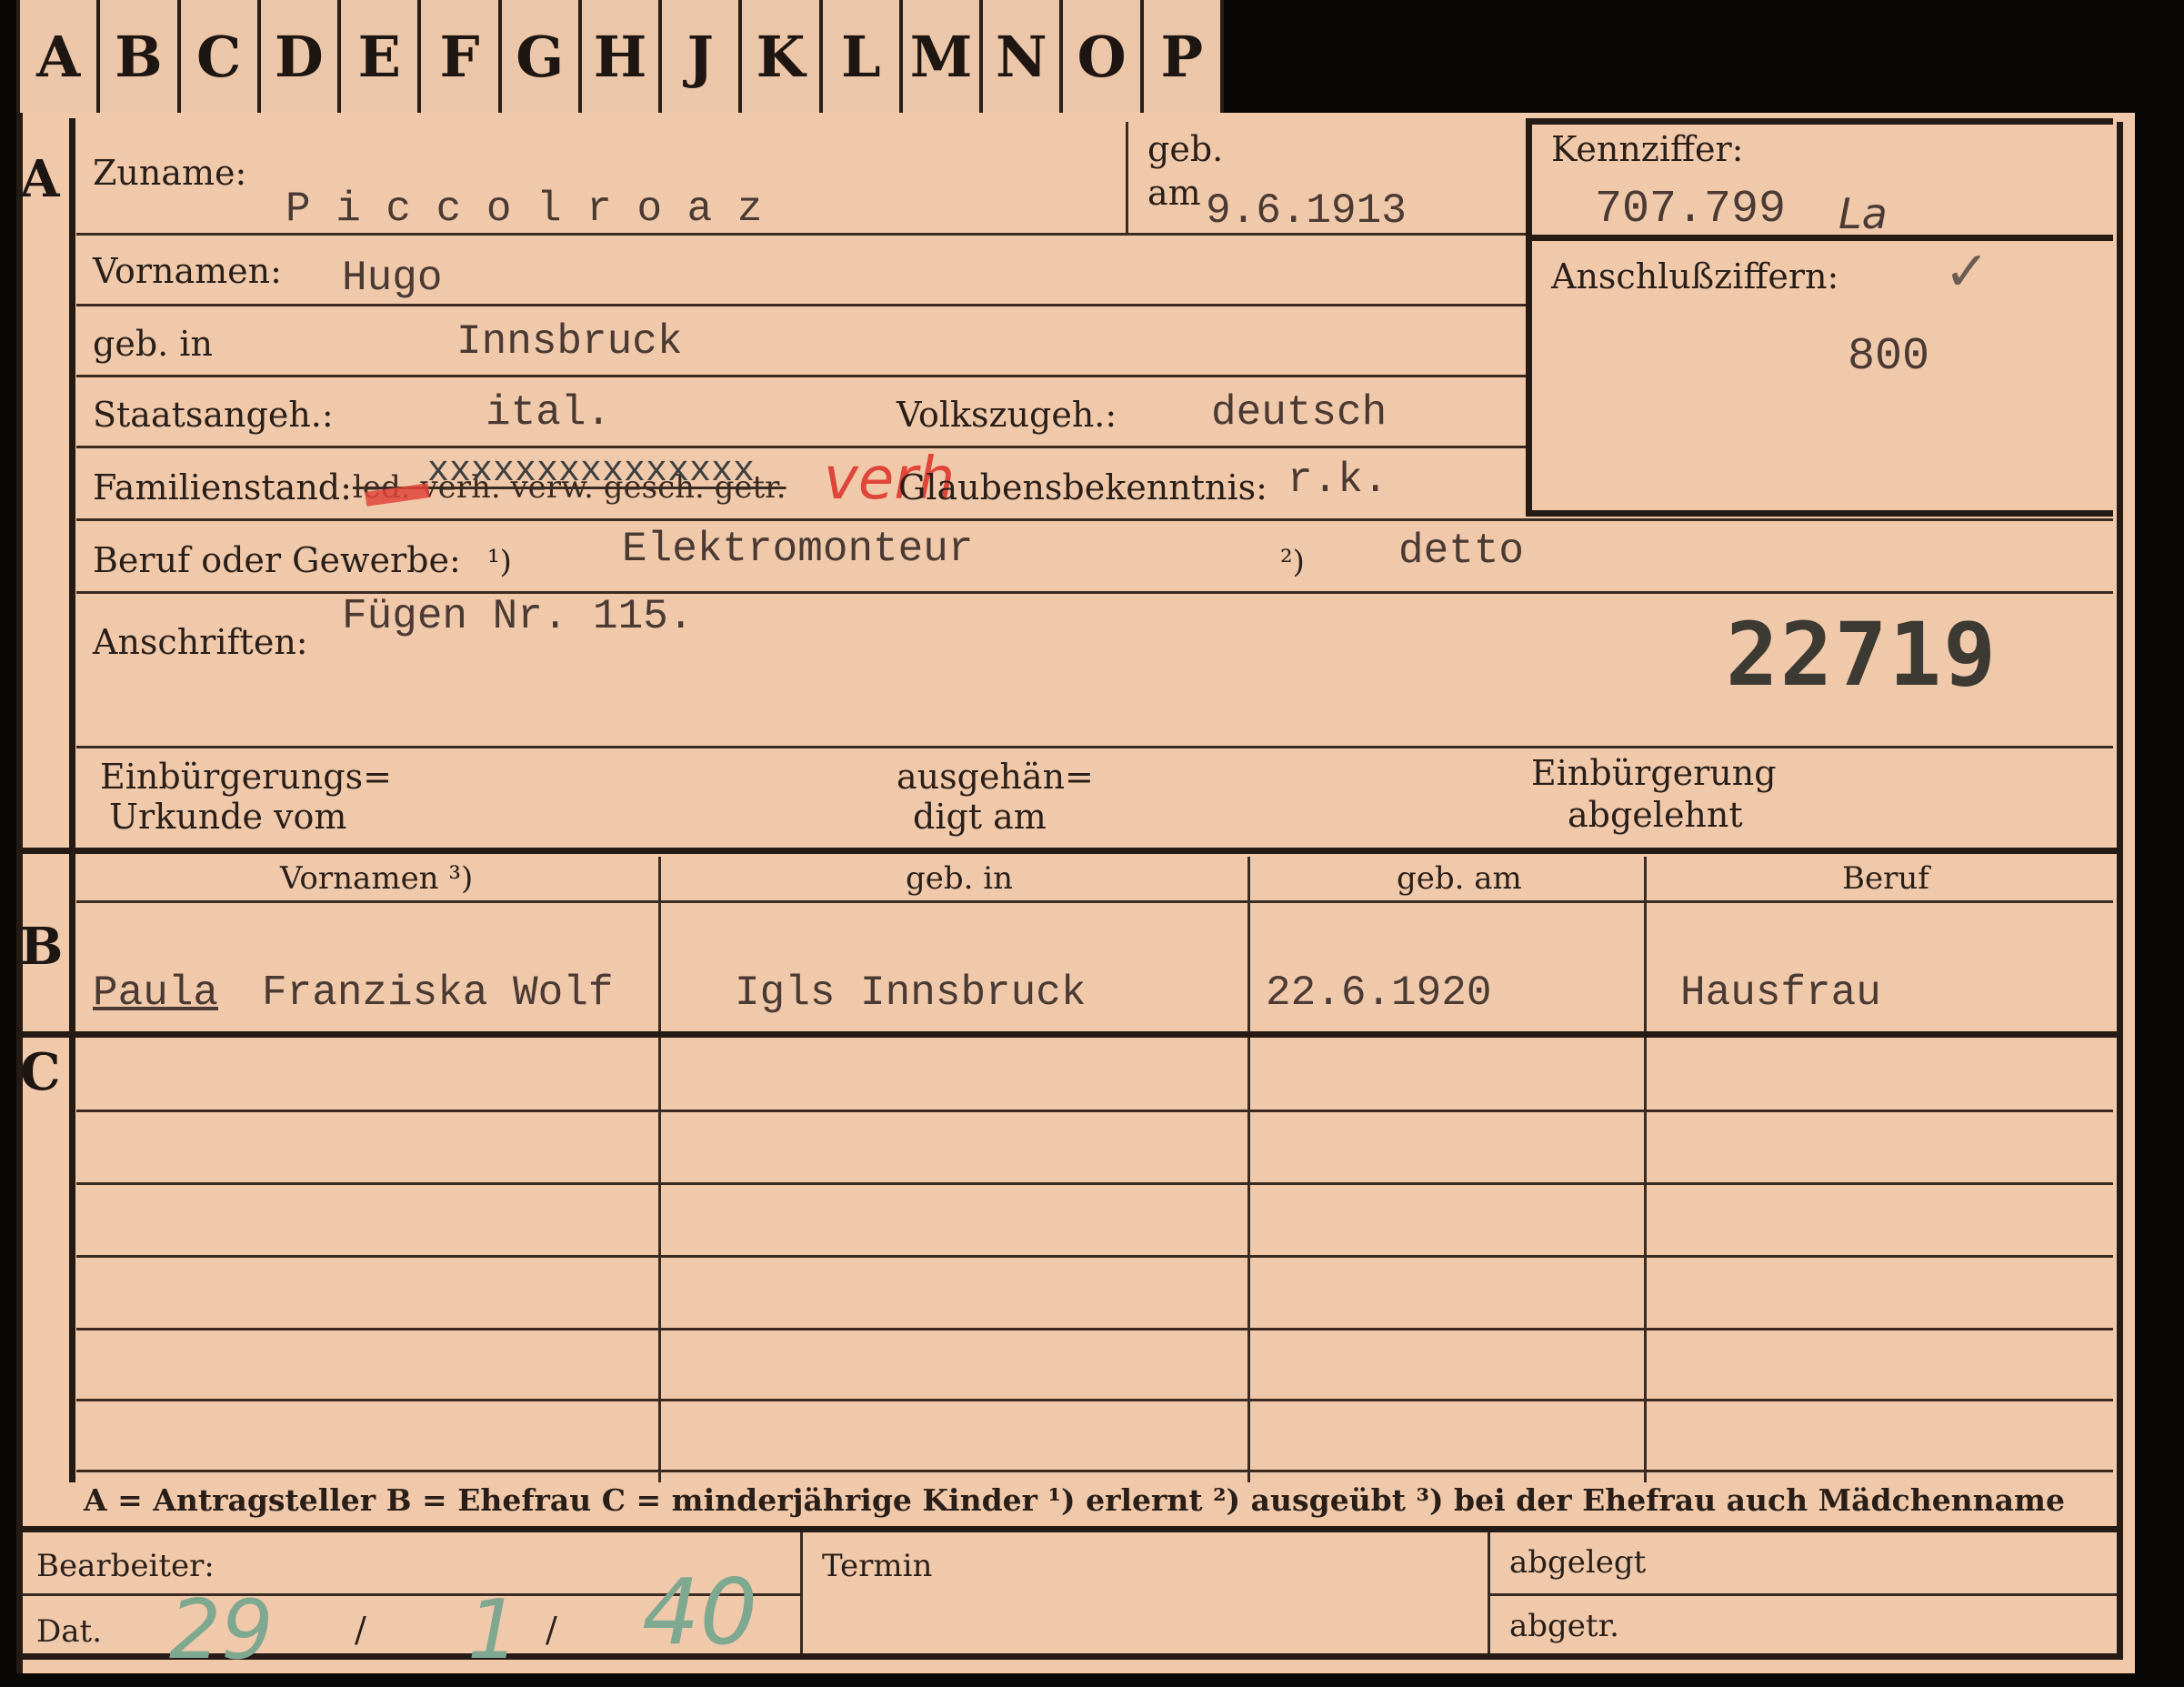 The width and height of the screenshot is (2184, 1687). I want to click on section-c-label: C, so click(40, 1072).